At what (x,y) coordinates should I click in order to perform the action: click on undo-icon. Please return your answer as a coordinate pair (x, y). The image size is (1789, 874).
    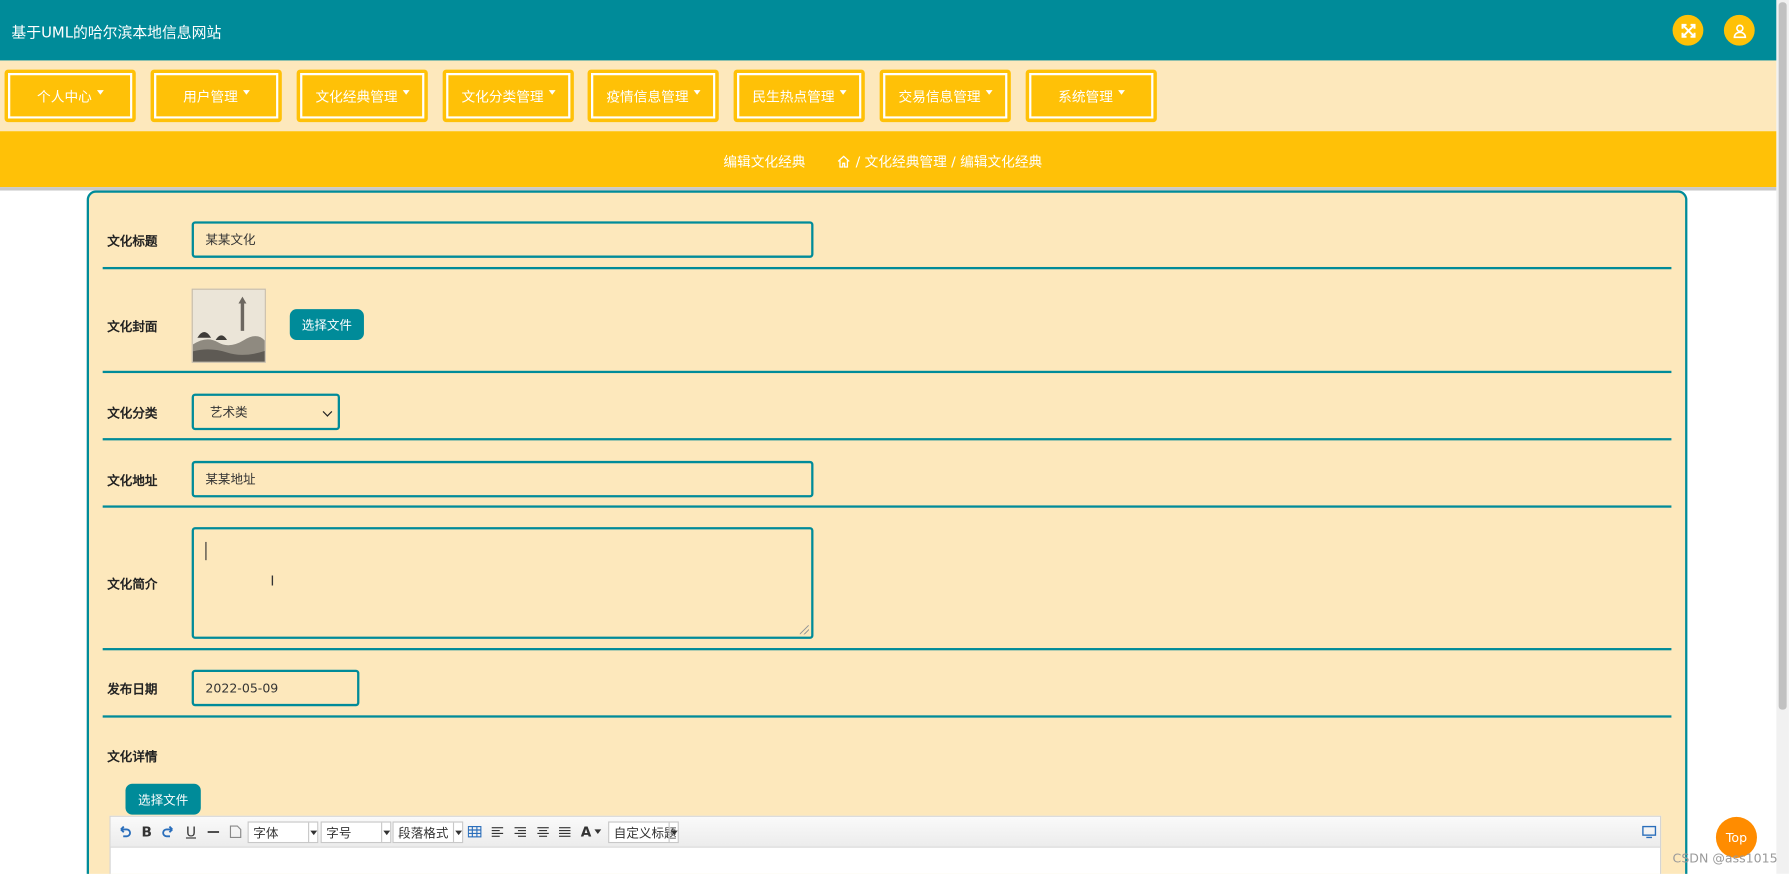
    Looking at the image, I should click on (125, 832).